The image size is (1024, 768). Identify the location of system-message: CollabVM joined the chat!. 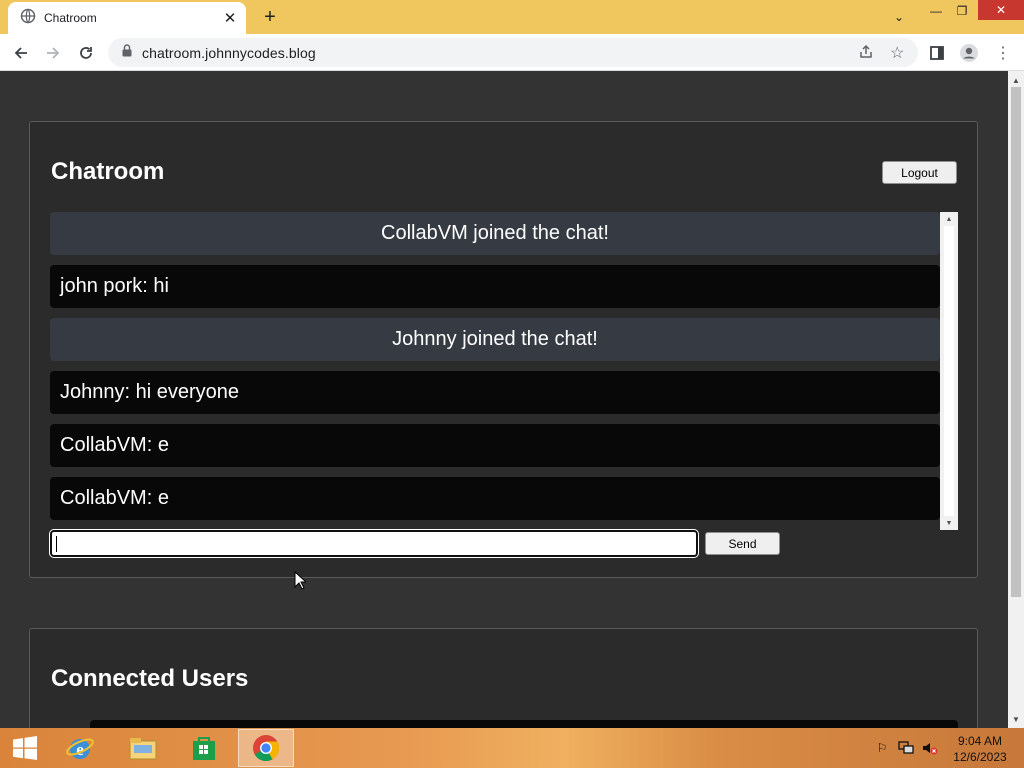
(495, 233).